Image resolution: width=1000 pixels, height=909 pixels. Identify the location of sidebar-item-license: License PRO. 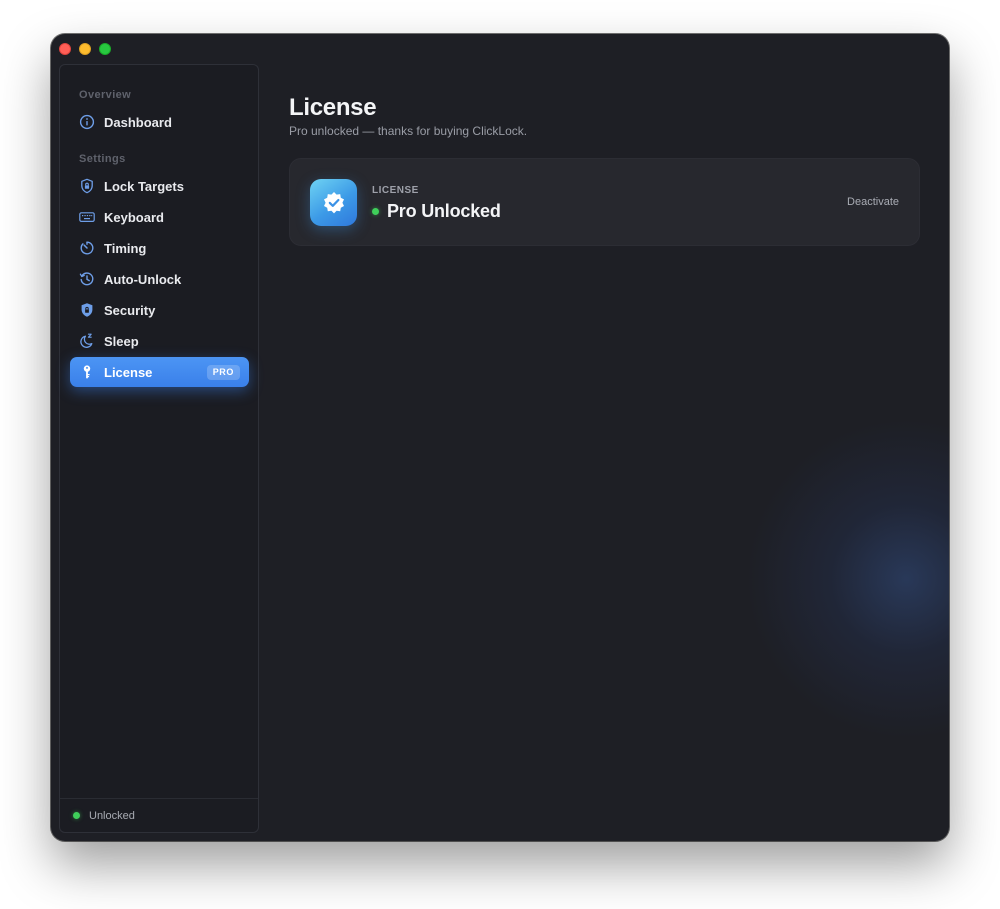
(159, 372).